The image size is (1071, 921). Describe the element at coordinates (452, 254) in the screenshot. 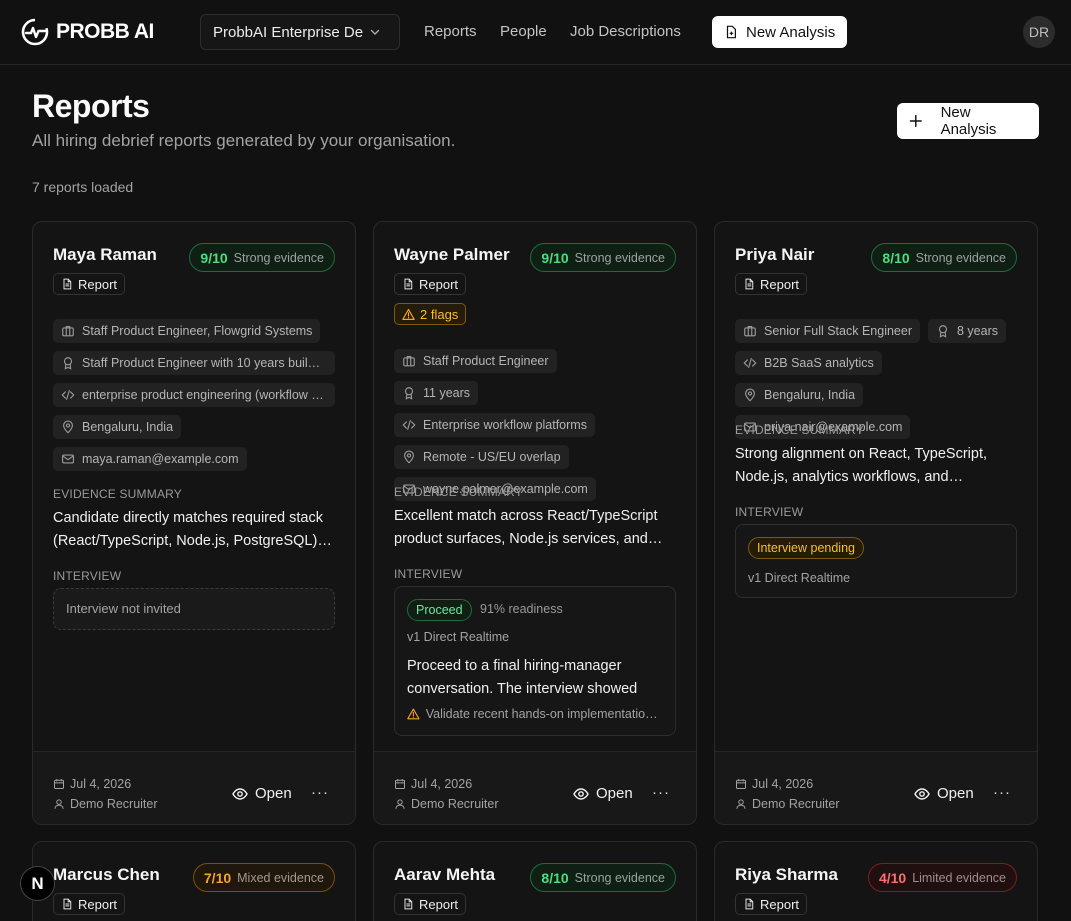

I see `candidate-name: Wayne Palmer` at that location.